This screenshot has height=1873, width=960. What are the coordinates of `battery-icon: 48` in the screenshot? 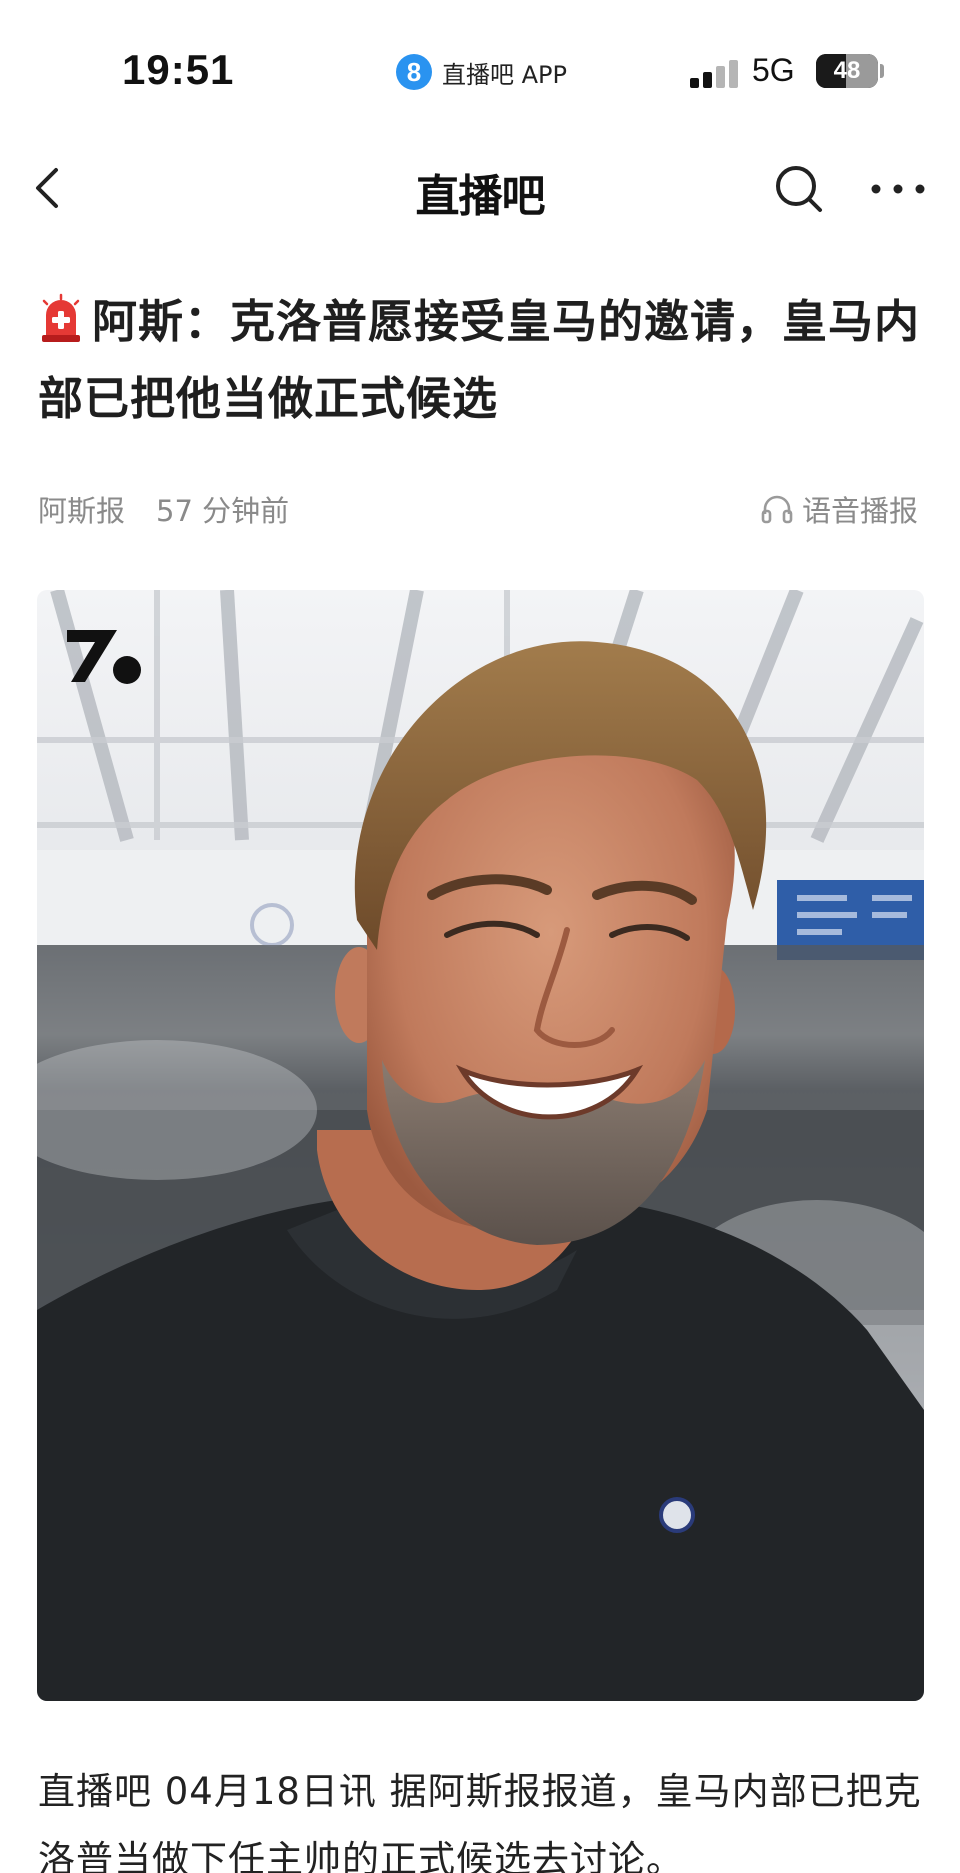 It's located at (847, 71).